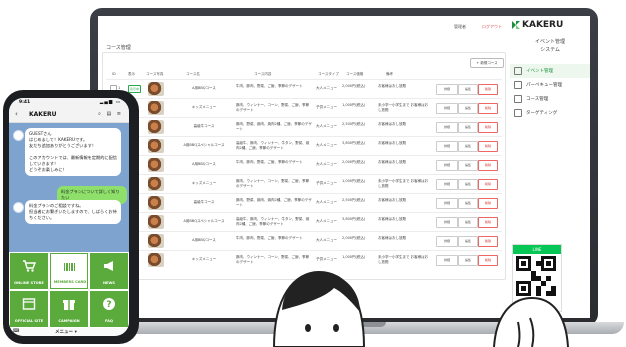 Image resolution: width=626 pixels, height=347 pixels. I want to click on course-name: キッズメニュー, so click(204, 259).